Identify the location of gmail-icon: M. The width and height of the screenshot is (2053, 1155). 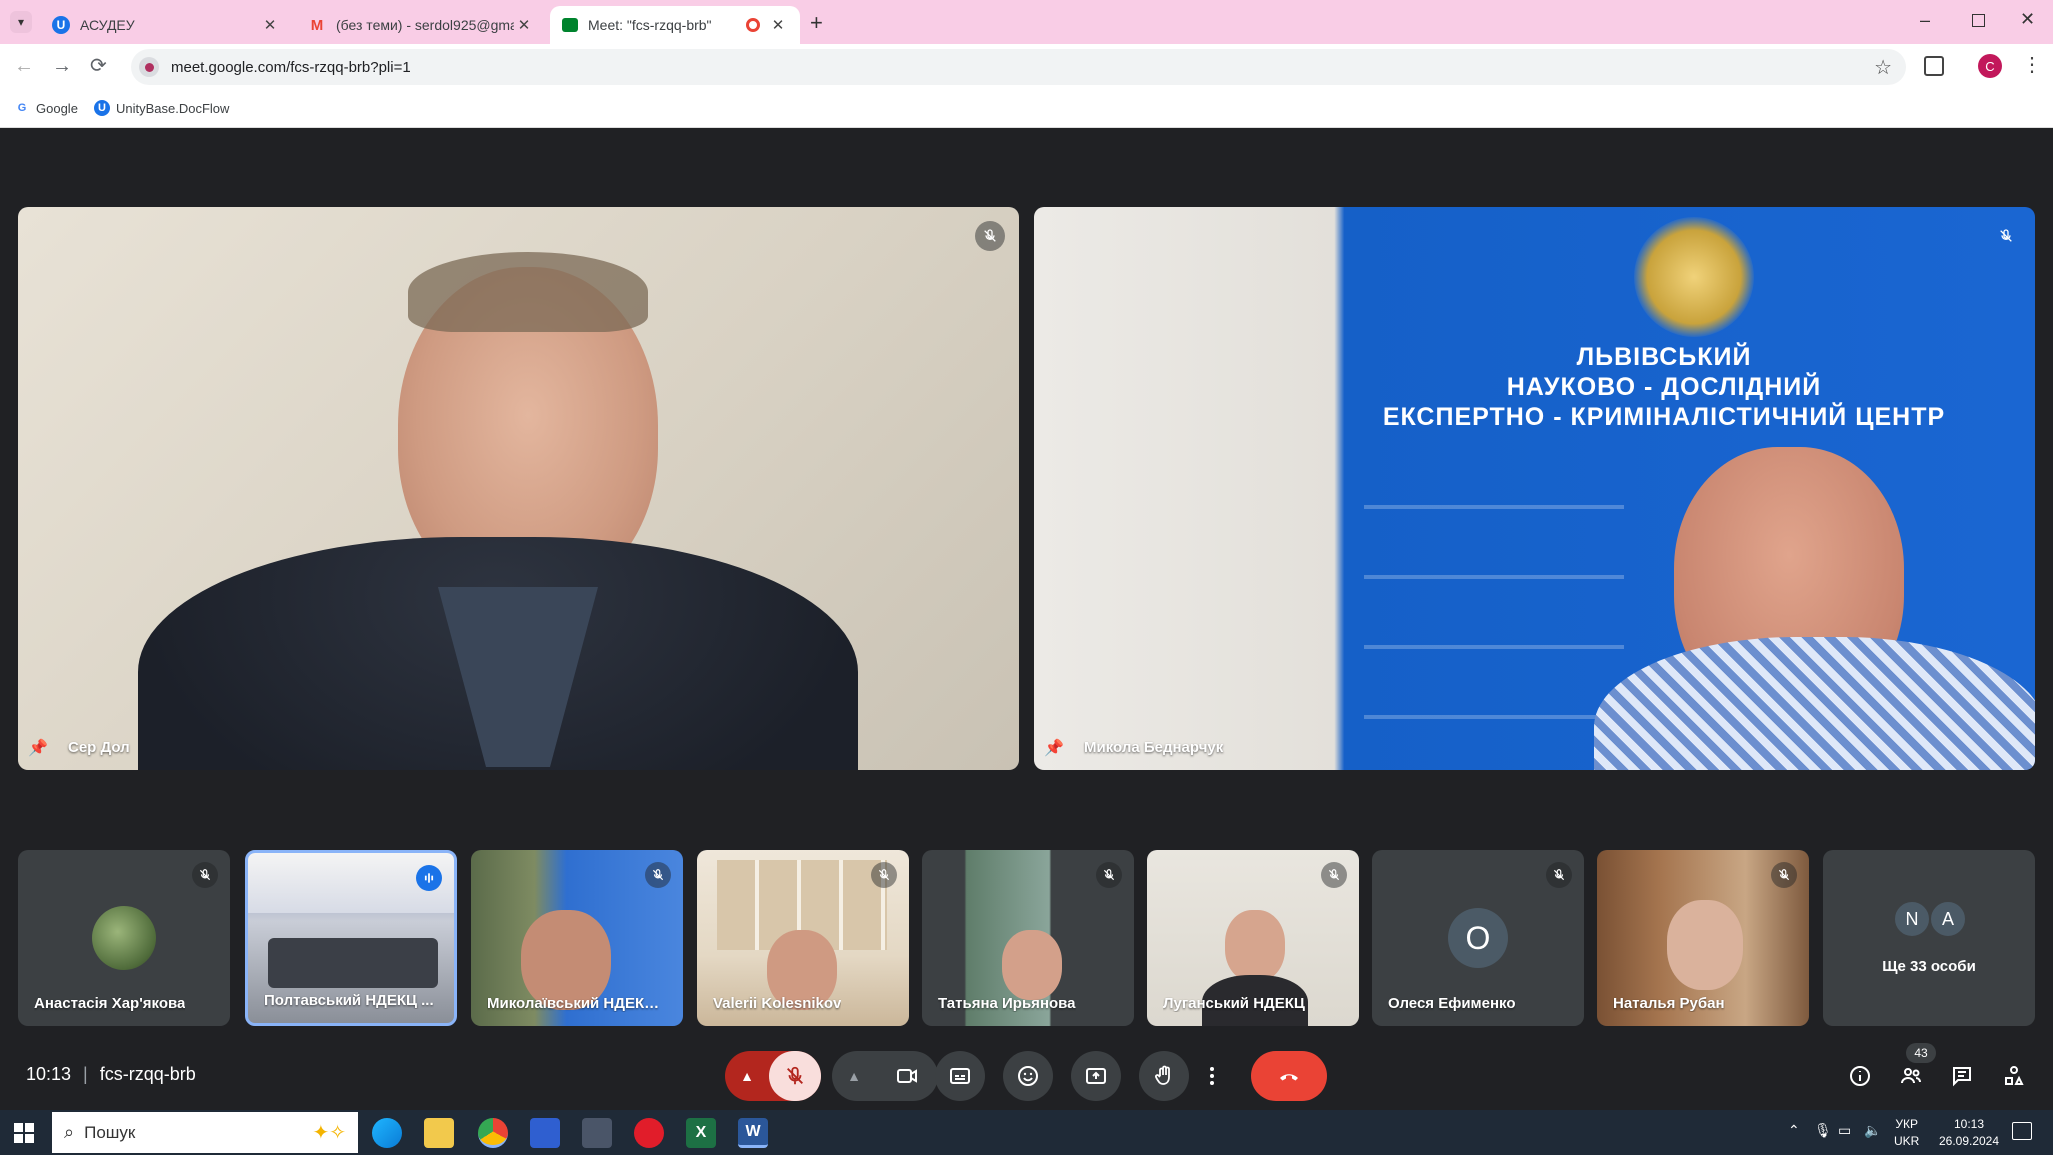
(317, 25).